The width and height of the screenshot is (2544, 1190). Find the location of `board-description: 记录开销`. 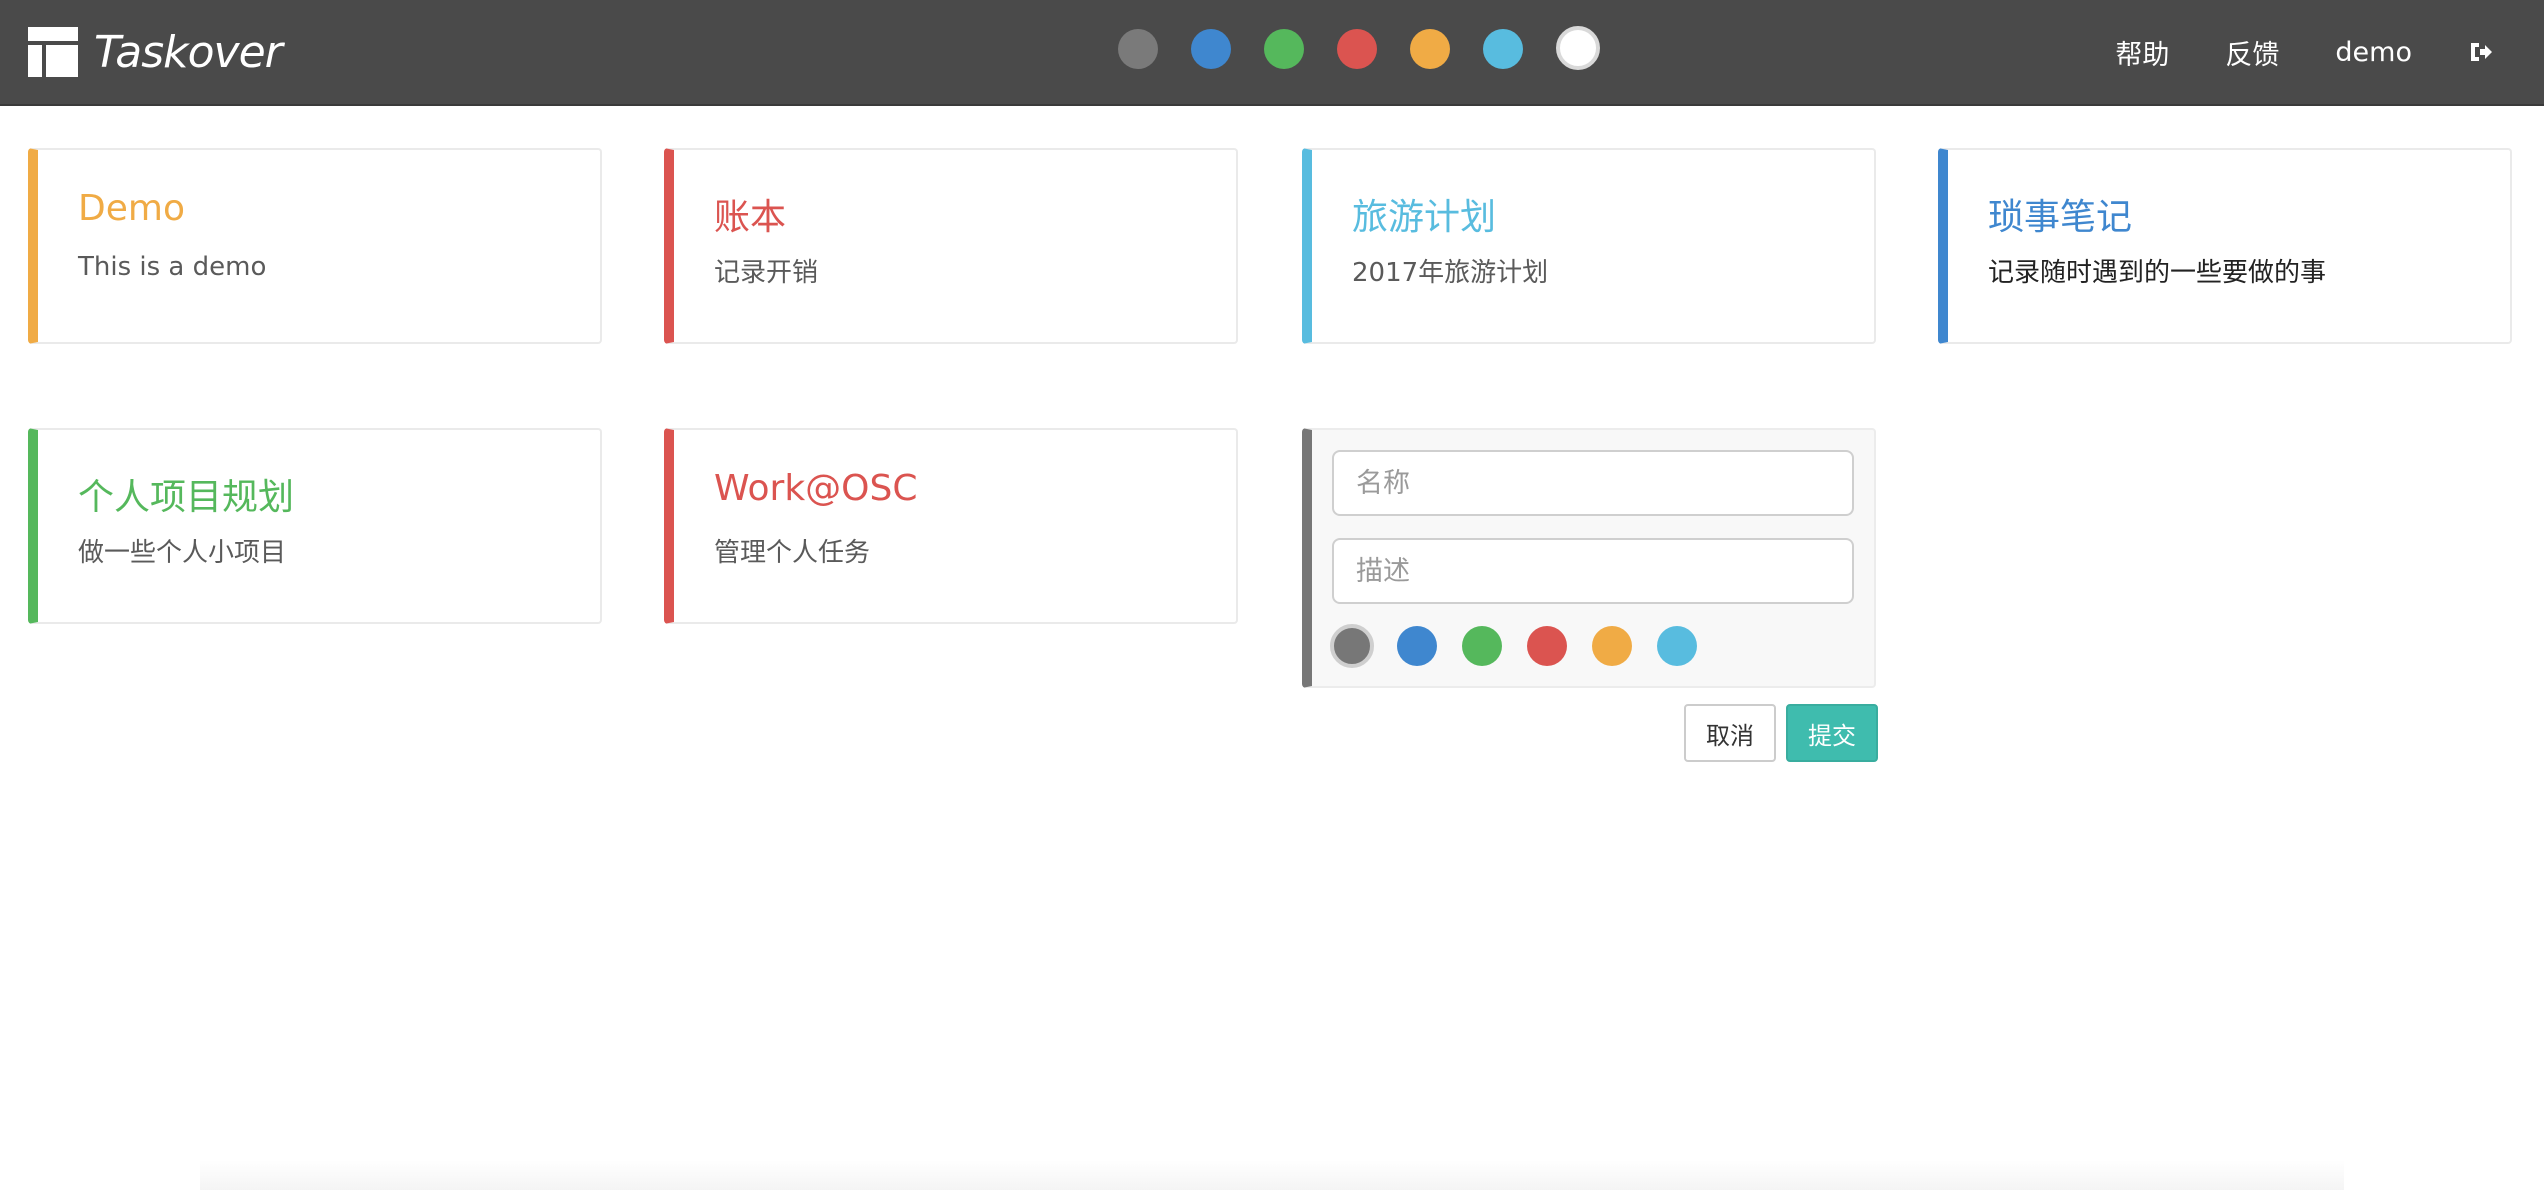

board-description: 记录开销 is located at coordinates (766, 273).